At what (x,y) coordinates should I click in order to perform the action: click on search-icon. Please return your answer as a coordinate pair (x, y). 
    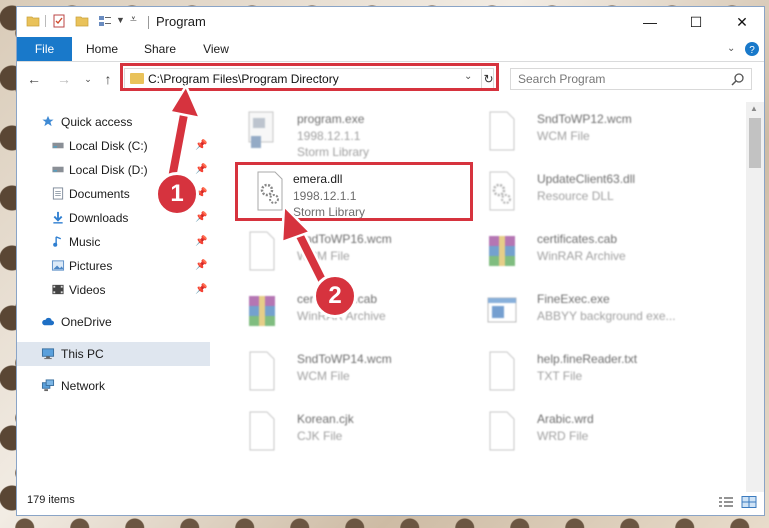
    Looking at the image, I should click on (738, 79).